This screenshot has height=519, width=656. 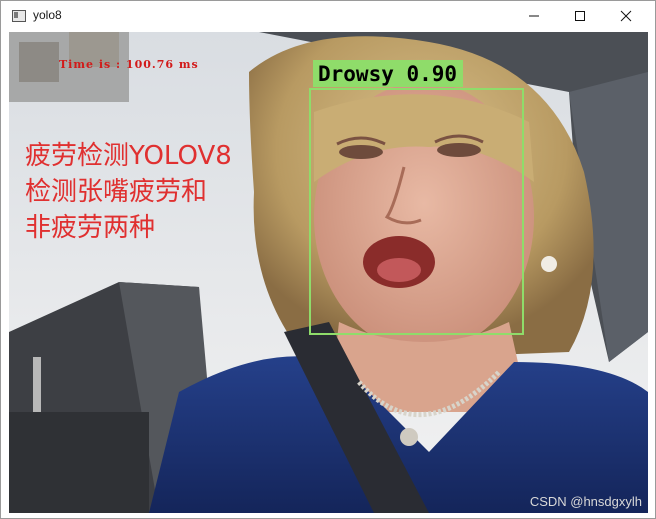 What do you see at coordinates (585, 501) in the screenshot?
I see `watermark: CSDN @hnsdgxylh` at bounding box center [585, 501].